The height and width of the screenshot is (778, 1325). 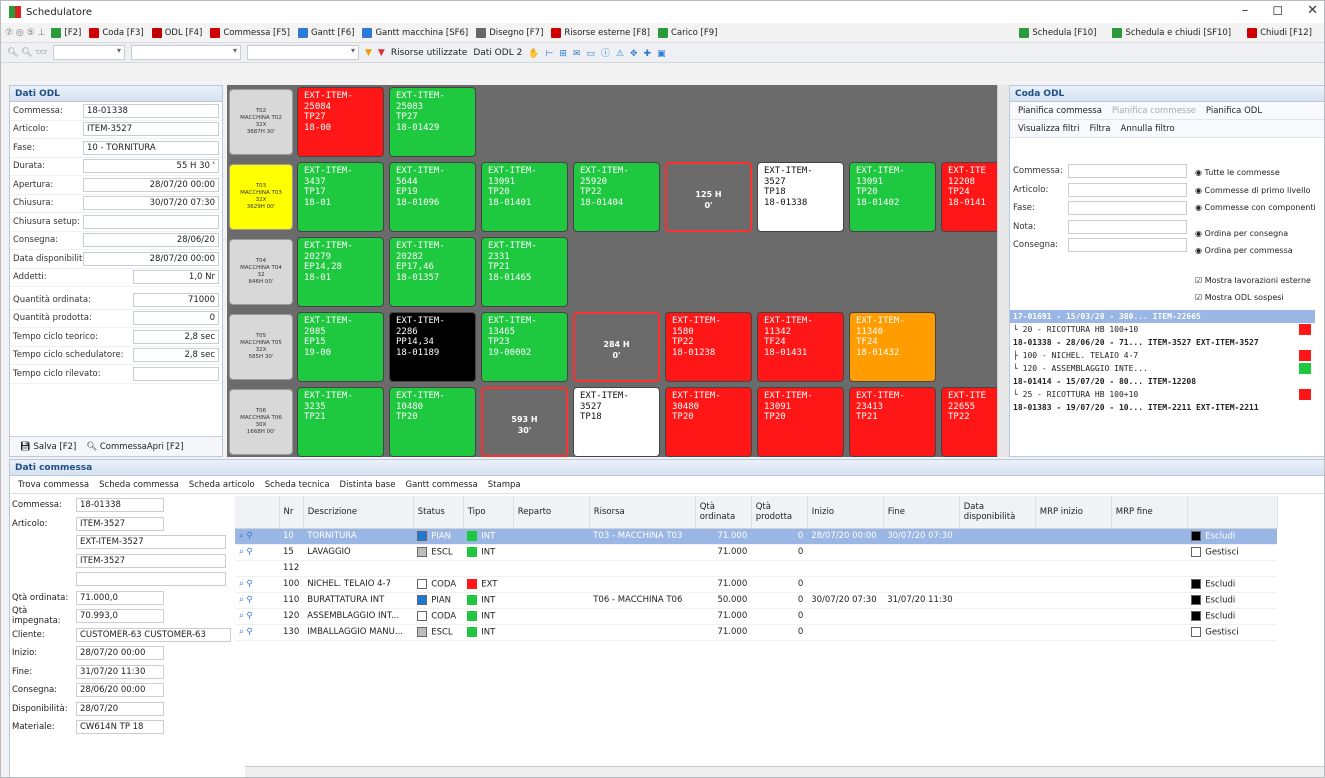 I want to click on coda-check: ☑ Mostra lavorazioni esterne, so click(x=1259, y=281).